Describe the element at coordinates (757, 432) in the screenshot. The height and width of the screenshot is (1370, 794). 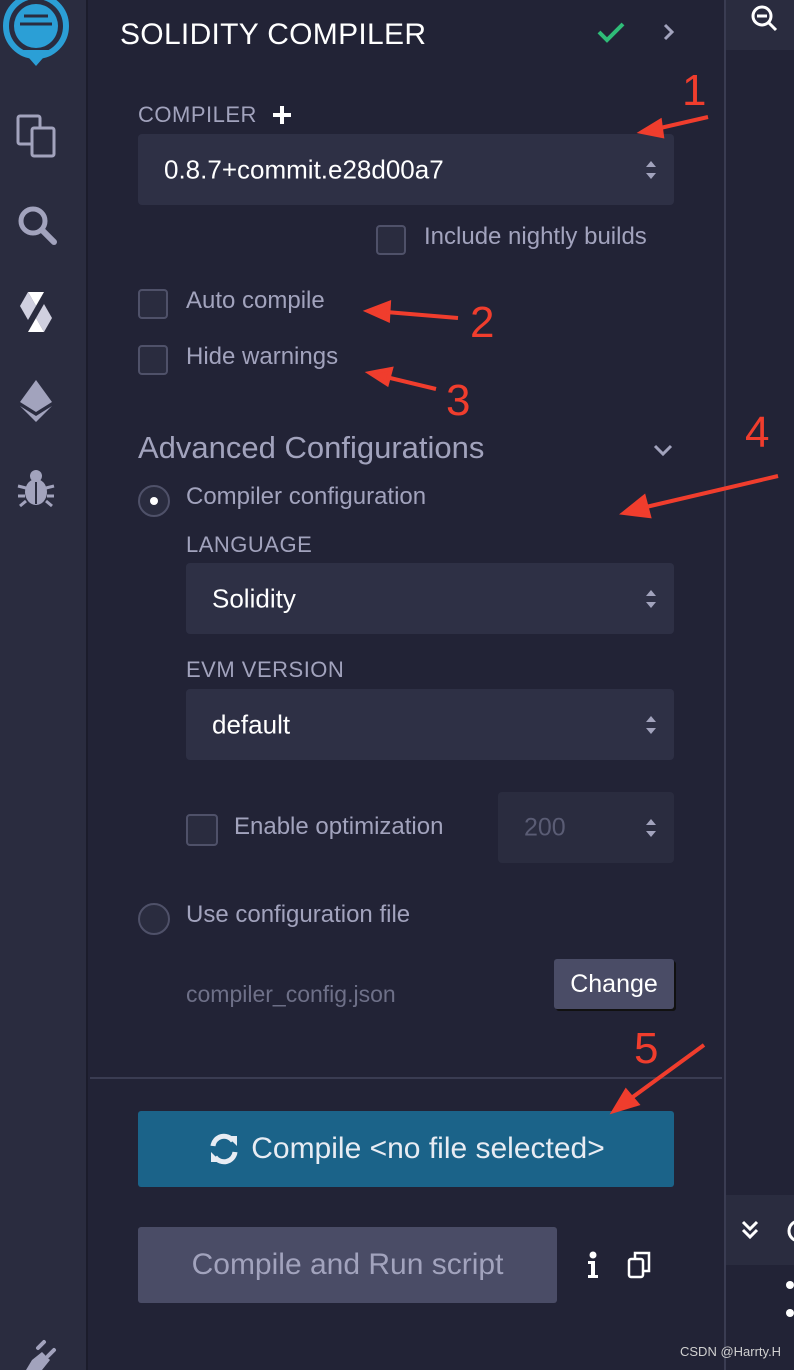
I see `annotation-number: 4` at that location.